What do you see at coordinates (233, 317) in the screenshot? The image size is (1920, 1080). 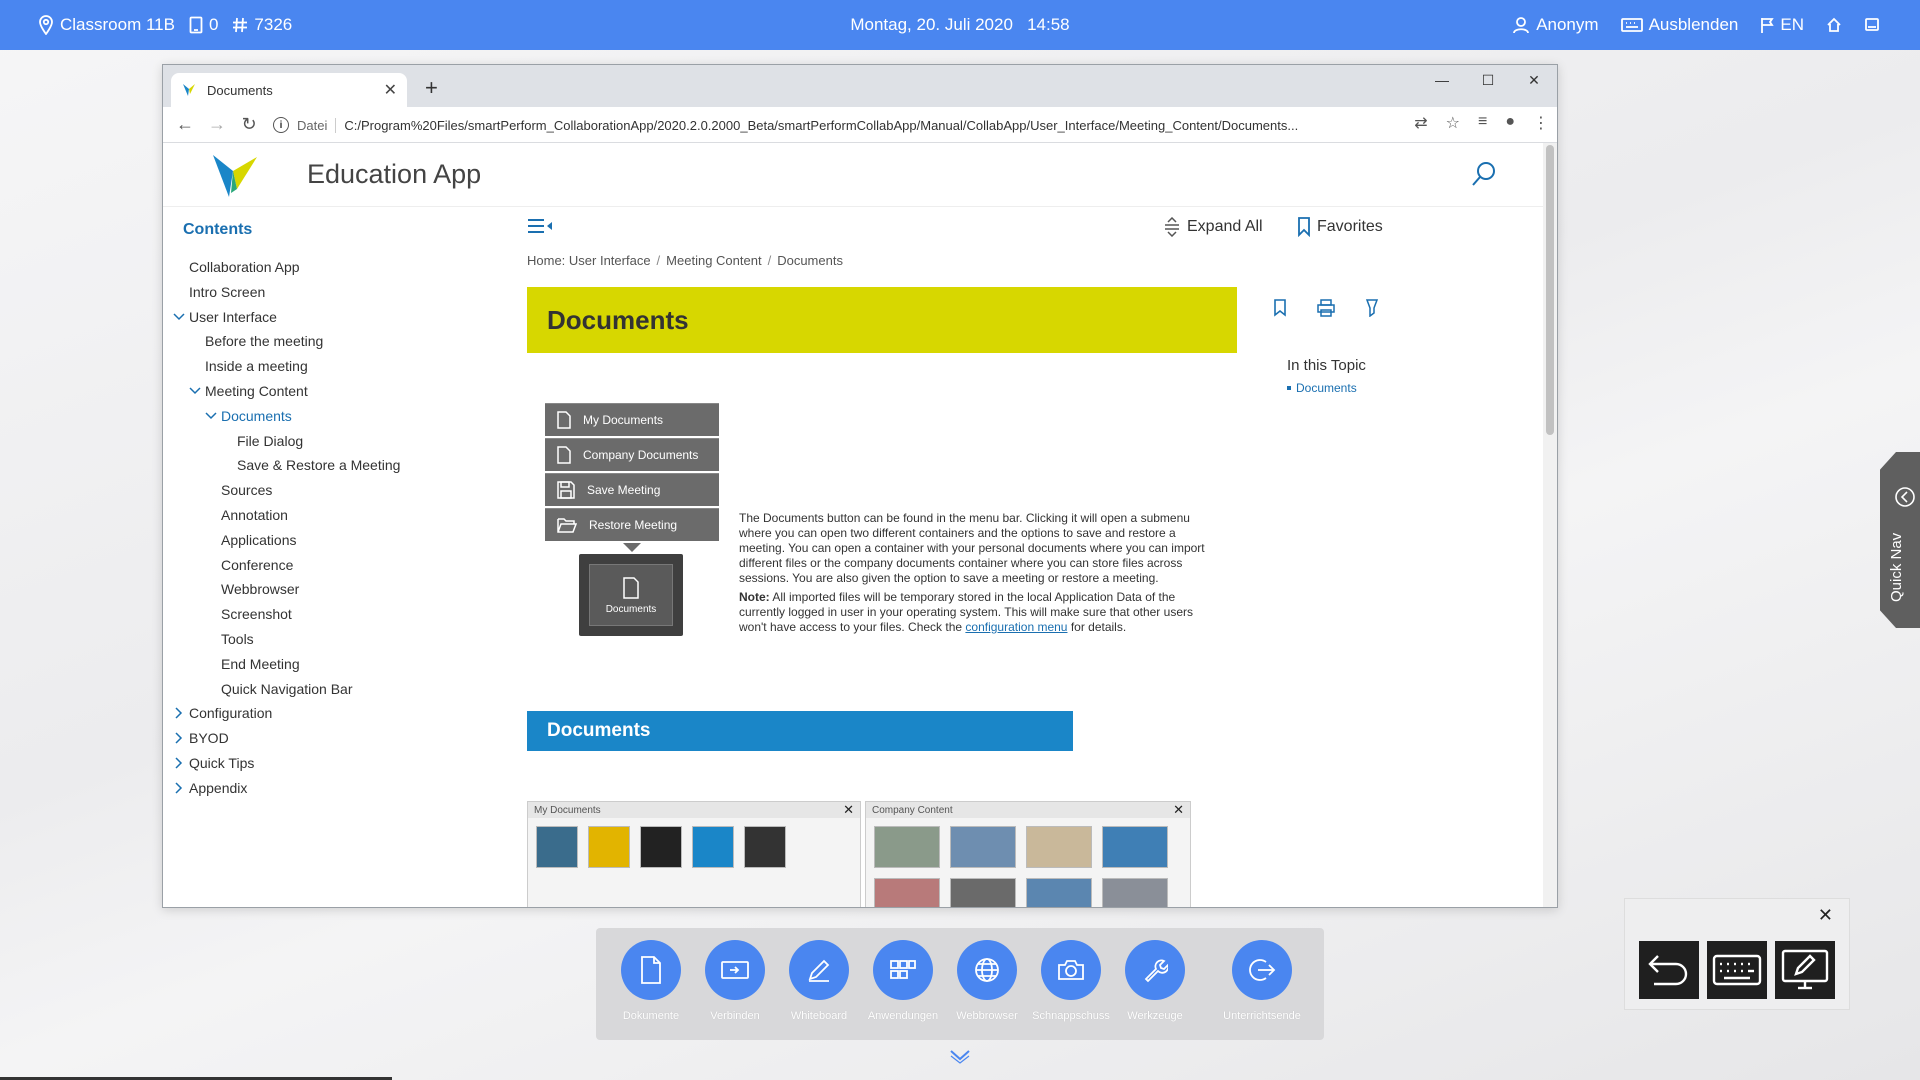 I see `toc-item: User Interface` at bounding box center [233, 317].